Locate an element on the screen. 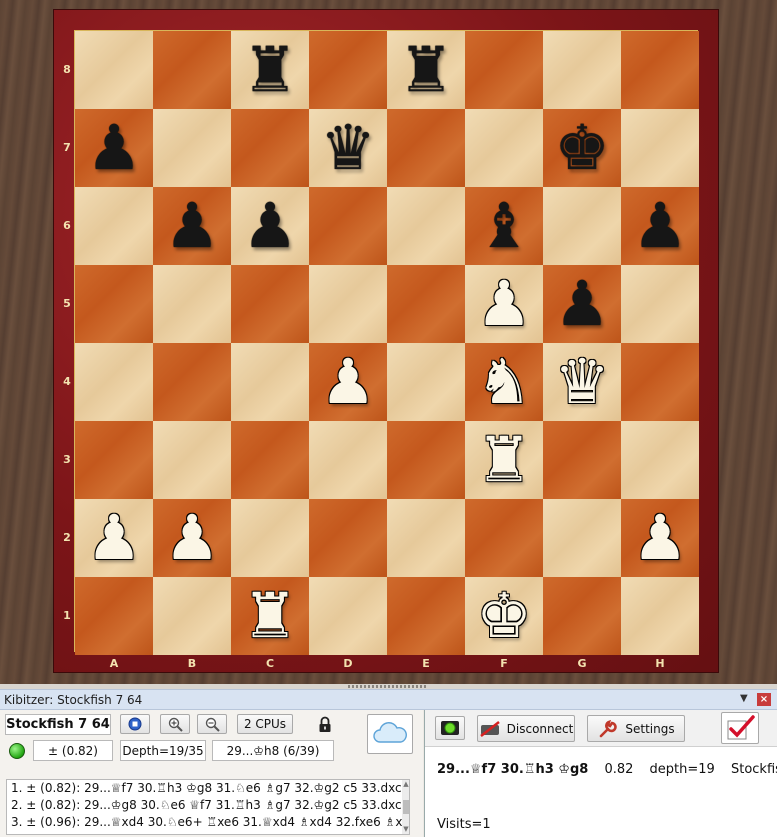  square-b7 is located at coordinates (192, 148).